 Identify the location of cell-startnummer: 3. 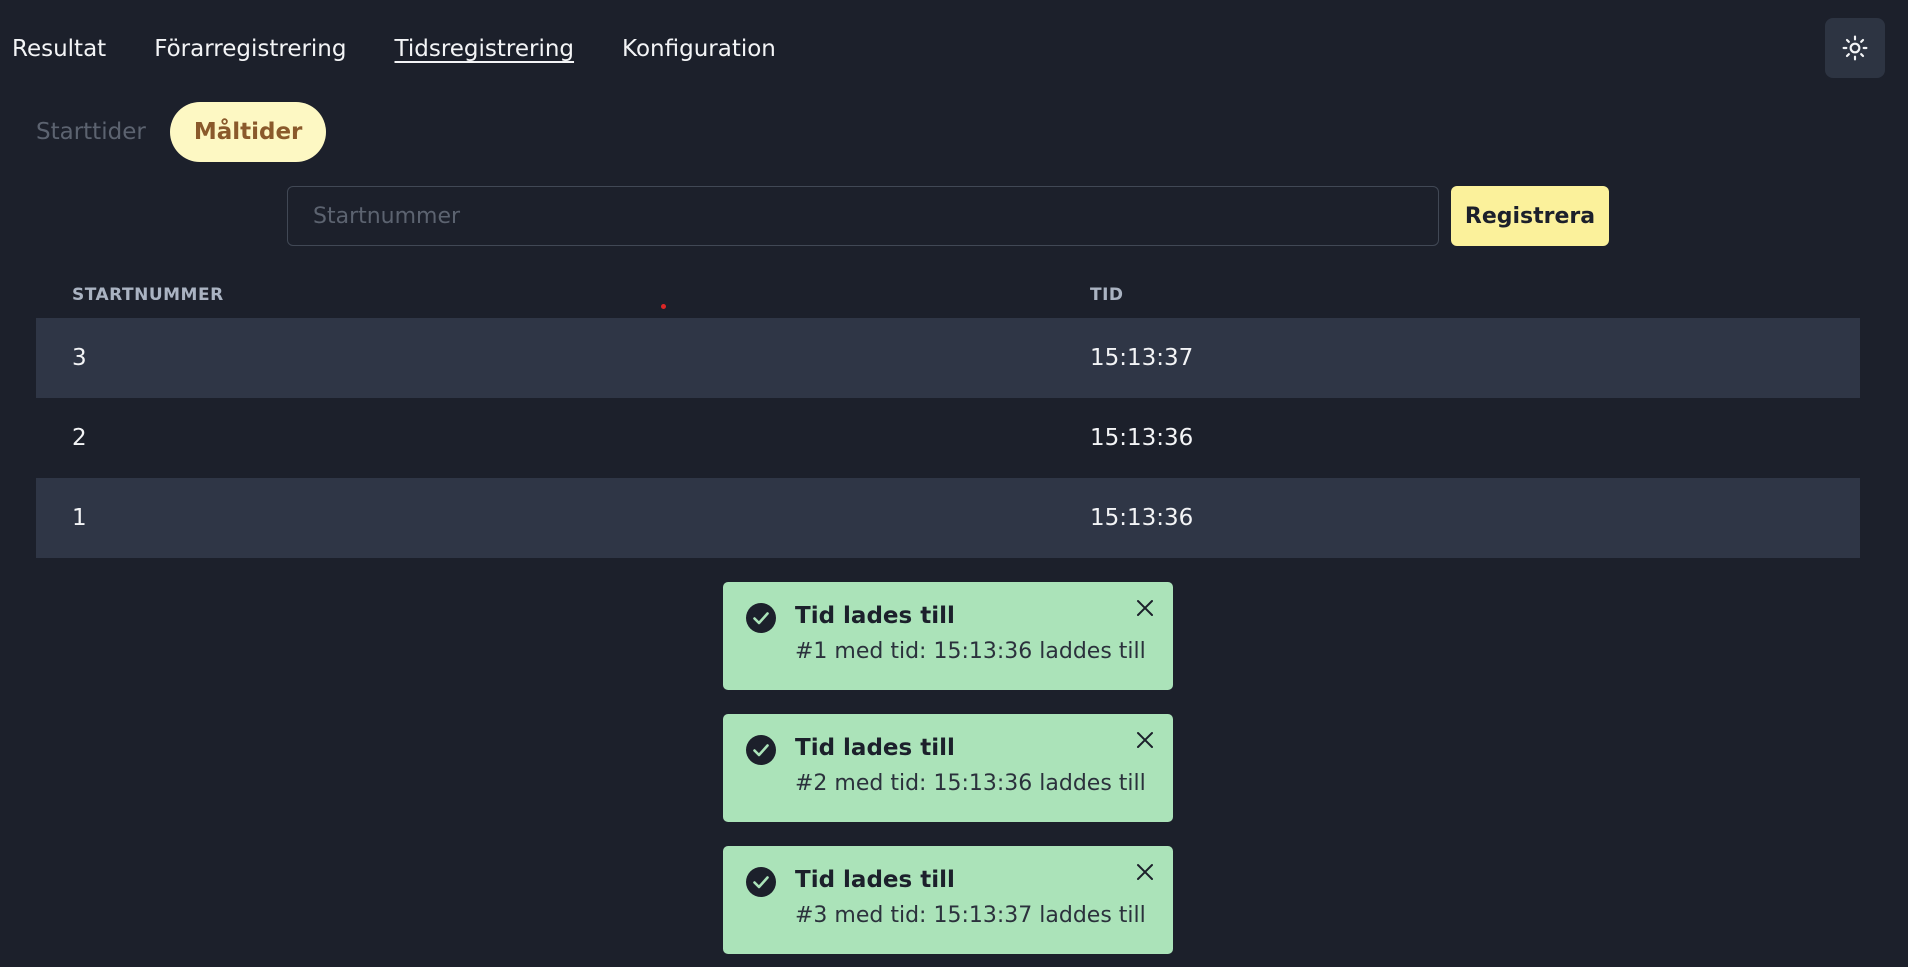
(79, 358).